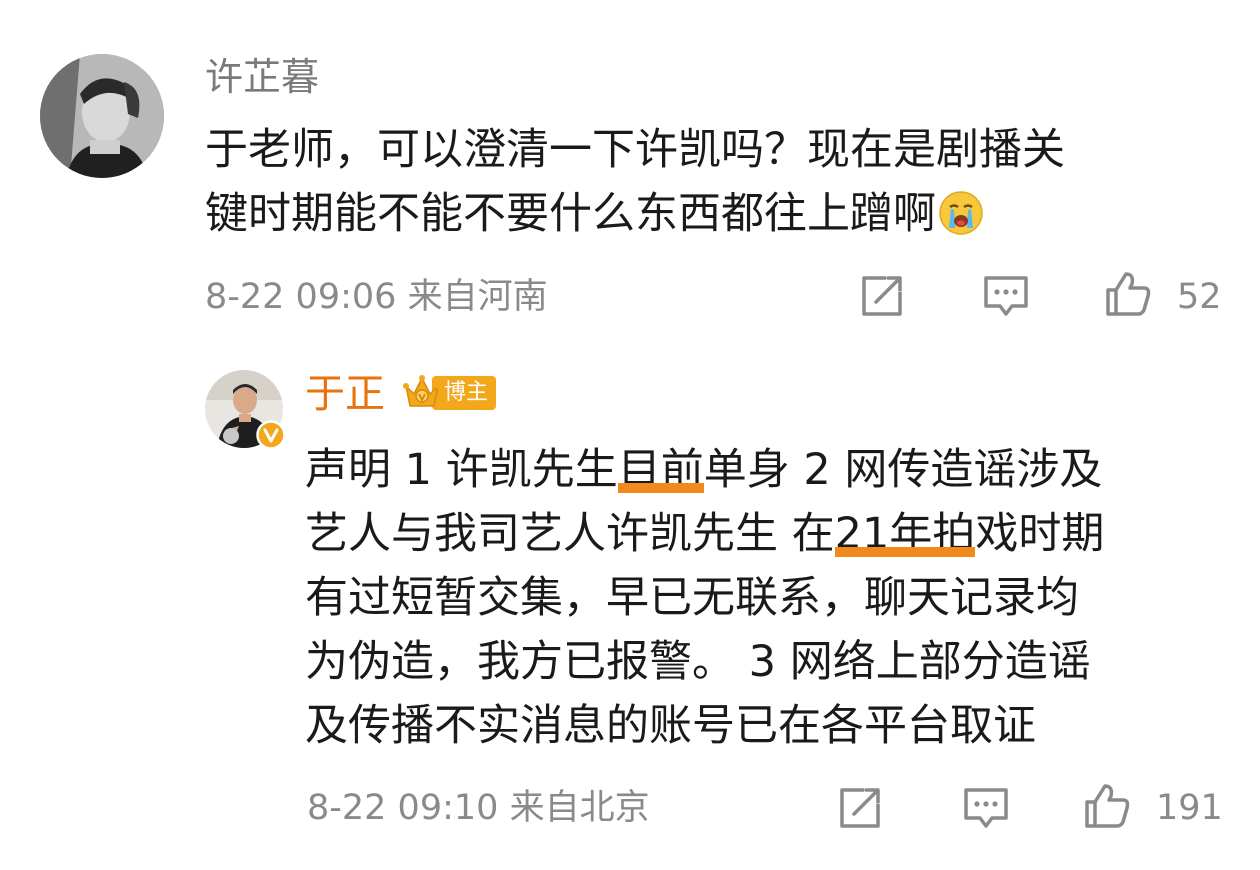 Image resolution: width=1260 pixels, height=870 pixels. Describe the element at coordinates (705, 534) in the screenshot. I see `comment-text-line: 艺人与我司艺人许凯先生 在21年拍戏时期` at that location.